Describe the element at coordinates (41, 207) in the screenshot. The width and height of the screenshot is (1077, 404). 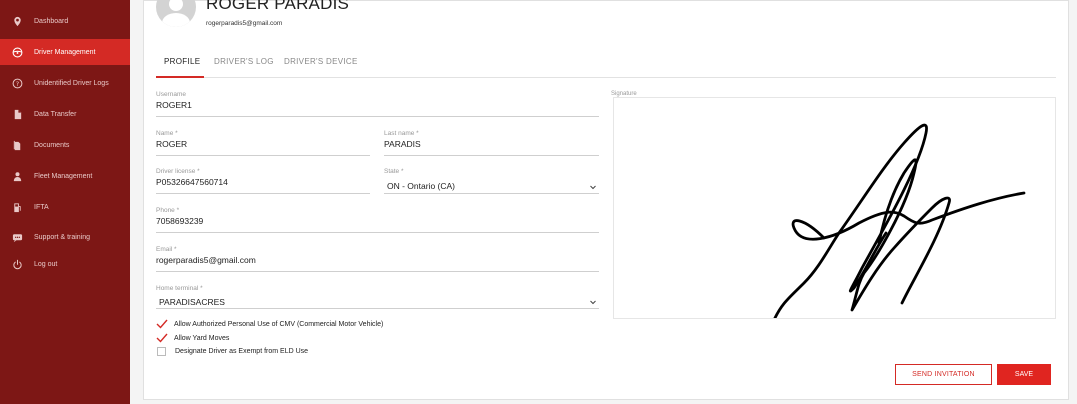
I see `sidebar-item-label: IFTA` at that location.